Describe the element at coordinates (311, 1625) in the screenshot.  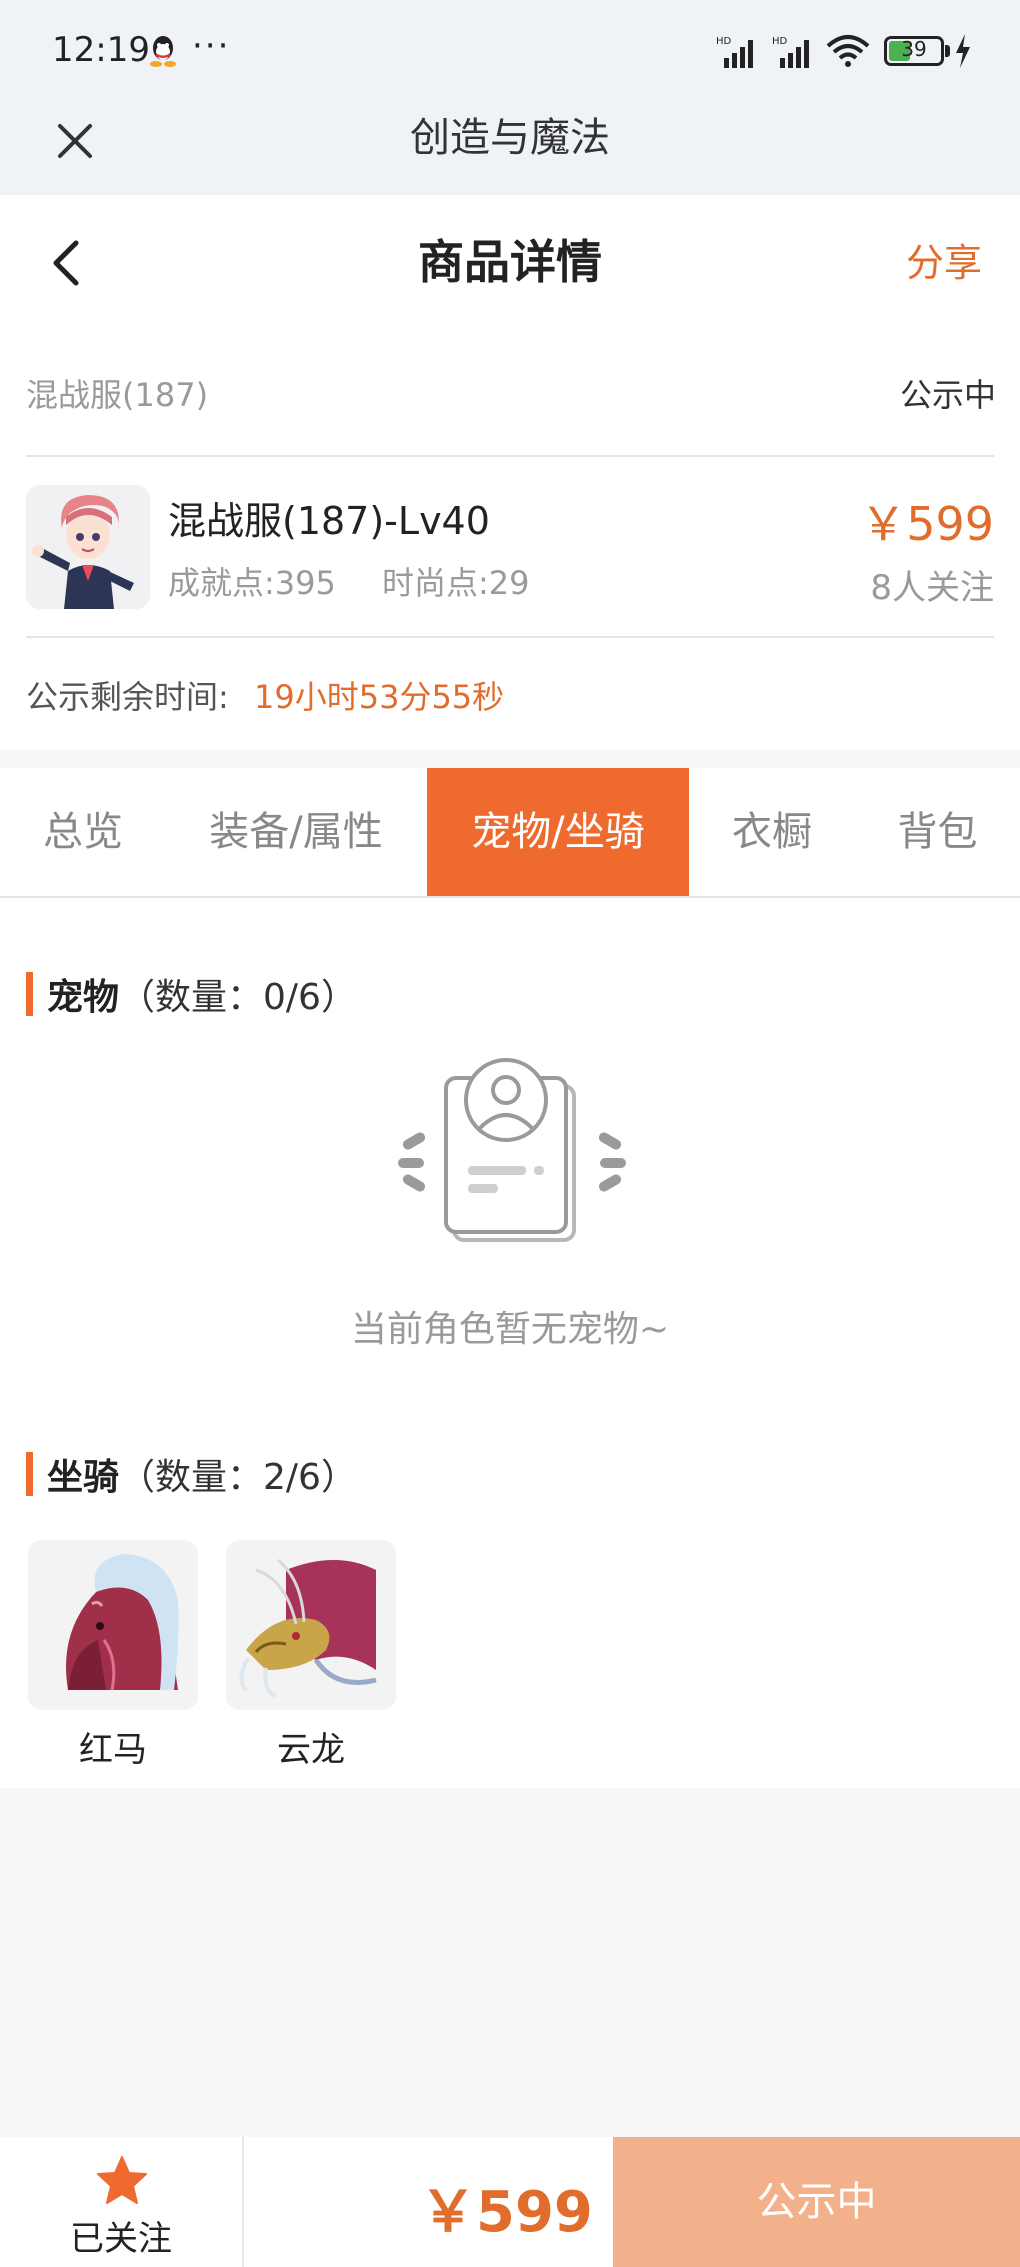
I see `mount-image-cloud-dragon` at that location.